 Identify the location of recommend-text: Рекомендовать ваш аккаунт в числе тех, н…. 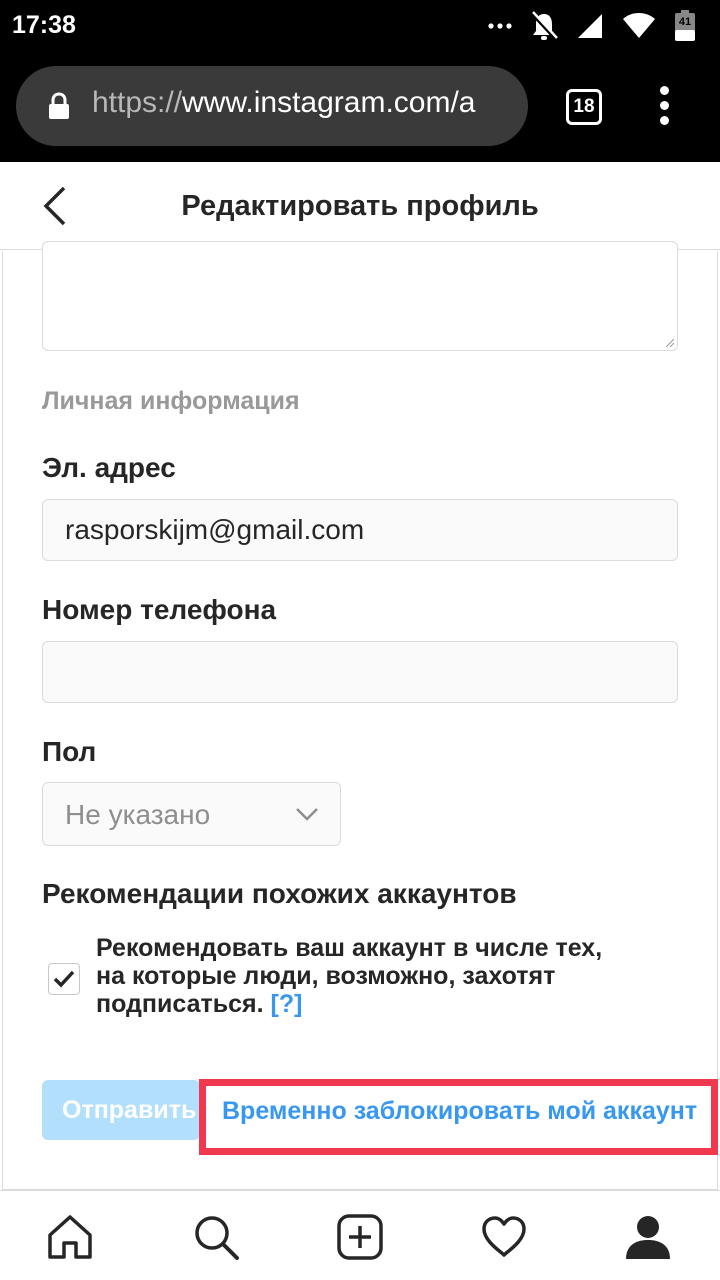
(349, 976).